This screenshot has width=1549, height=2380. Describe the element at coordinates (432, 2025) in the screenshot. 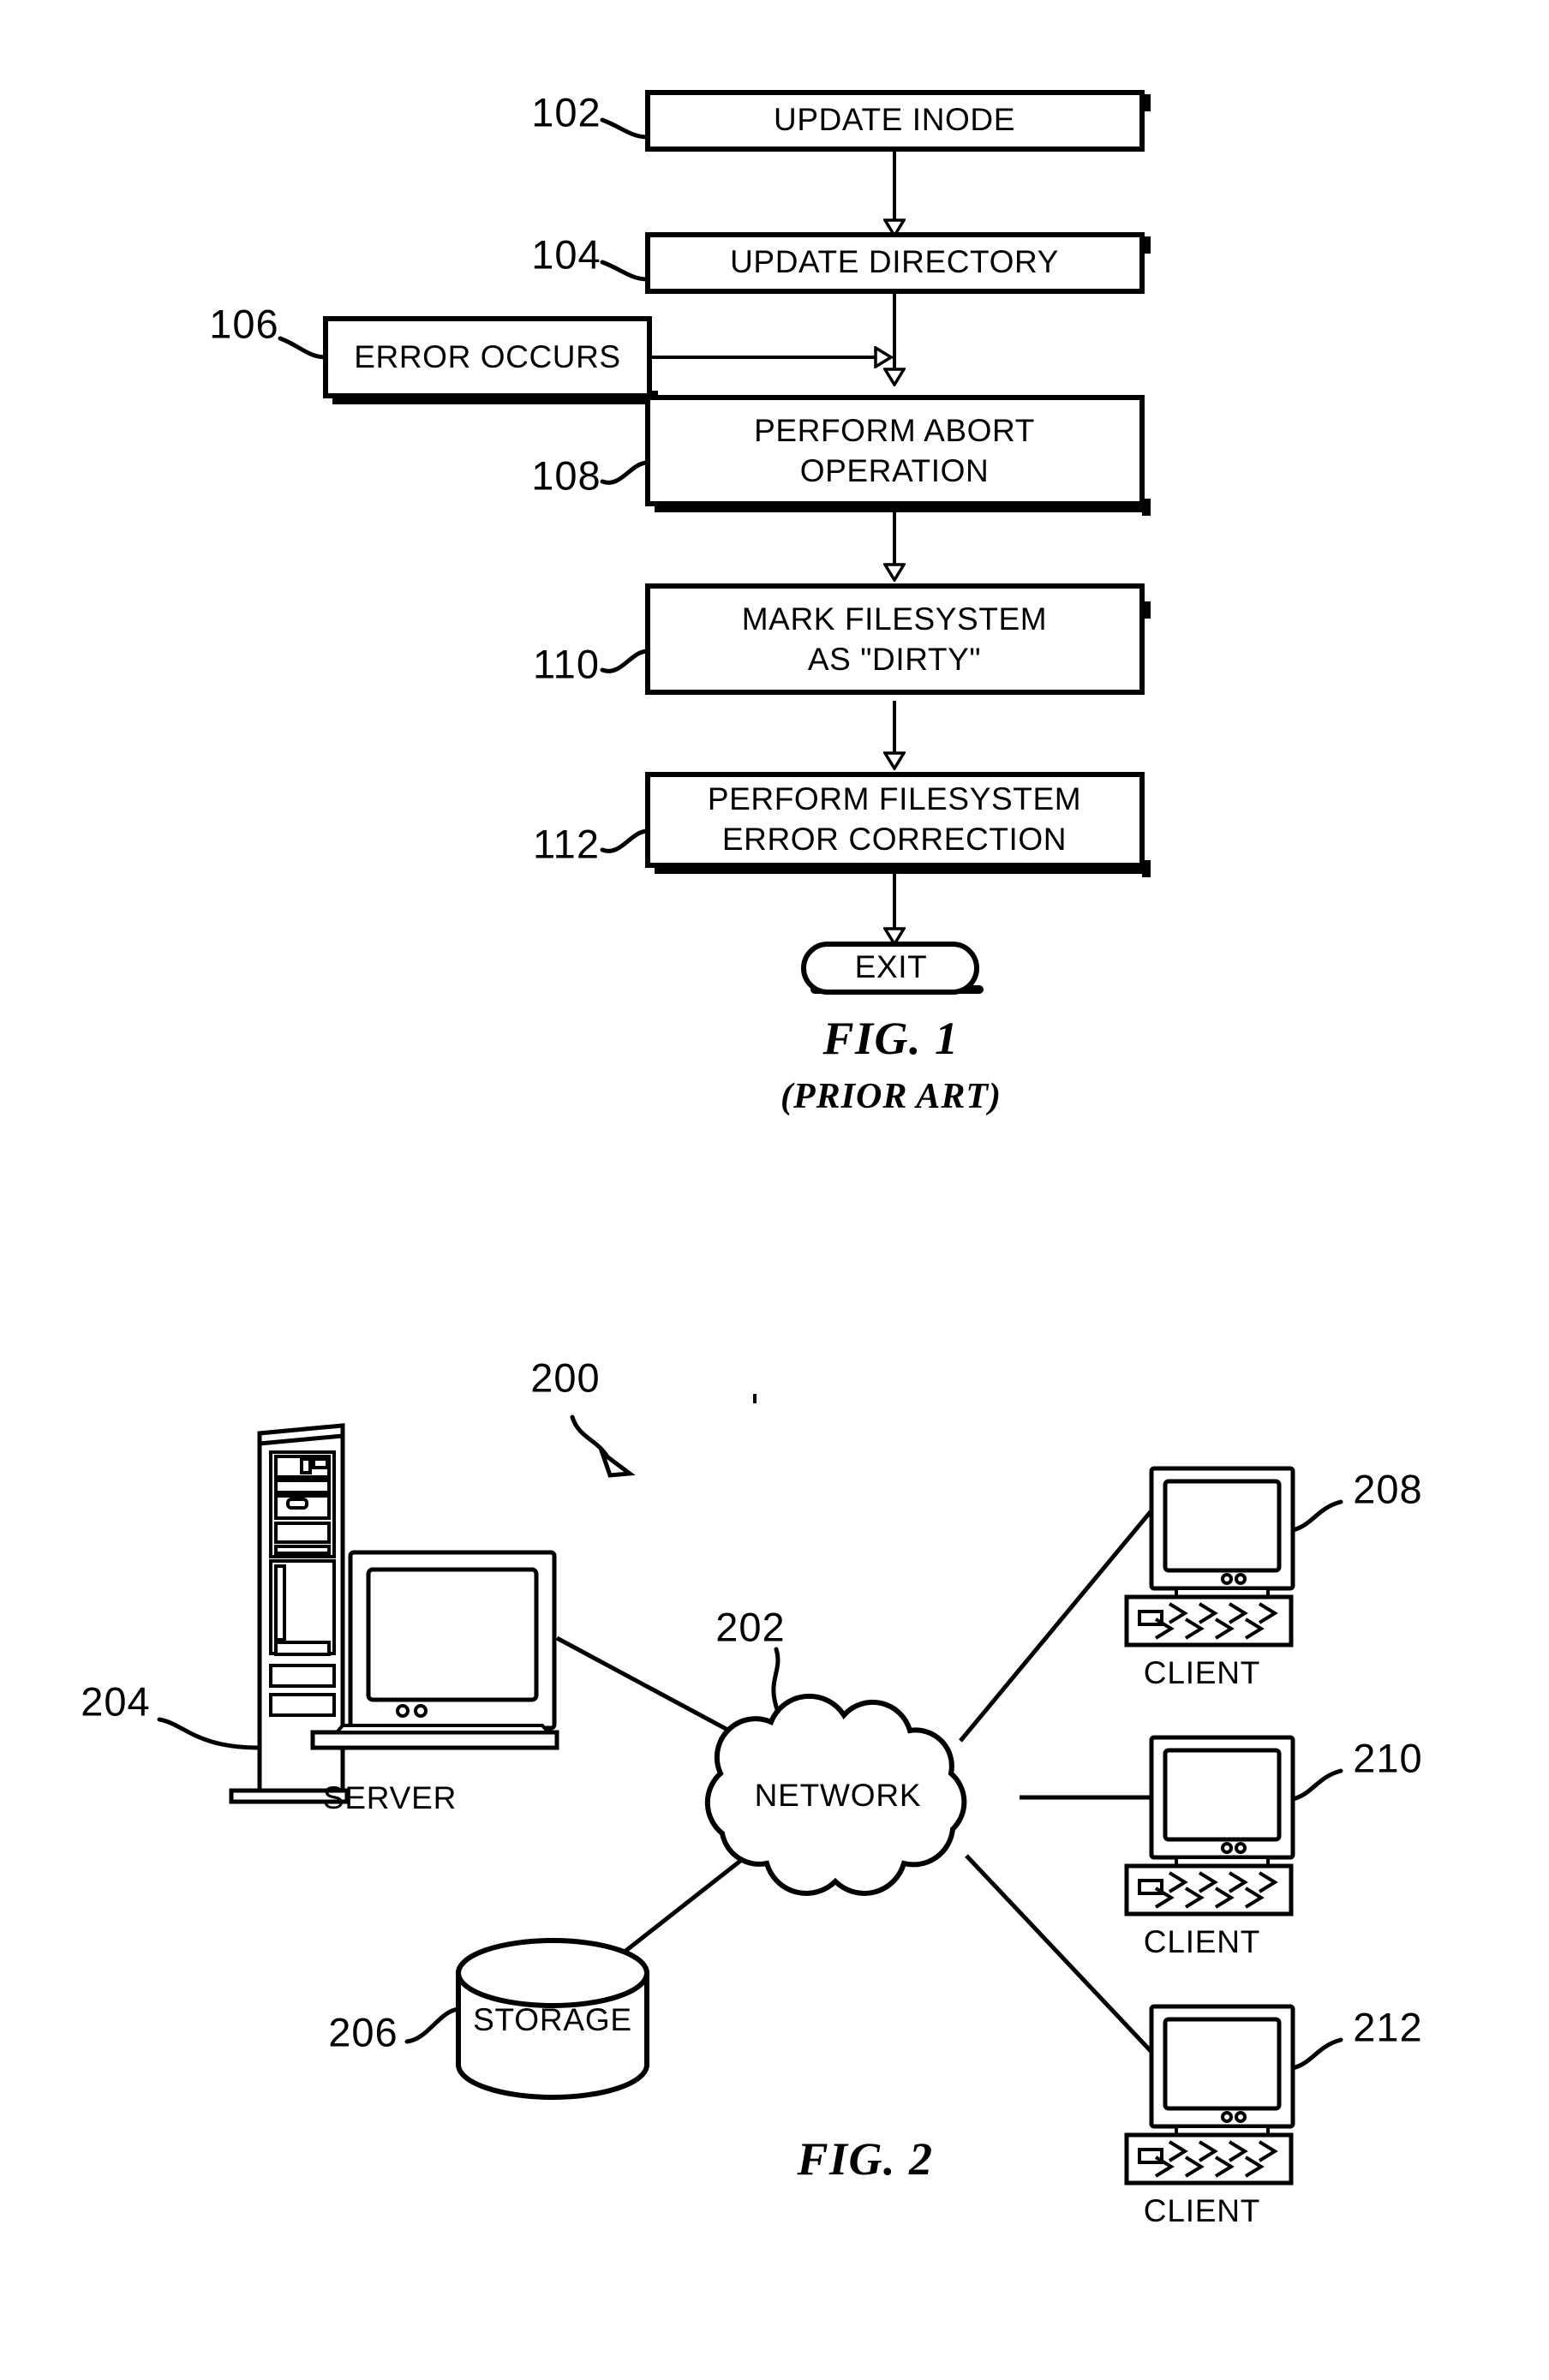

I see `node-storage-206-leader` at that location.